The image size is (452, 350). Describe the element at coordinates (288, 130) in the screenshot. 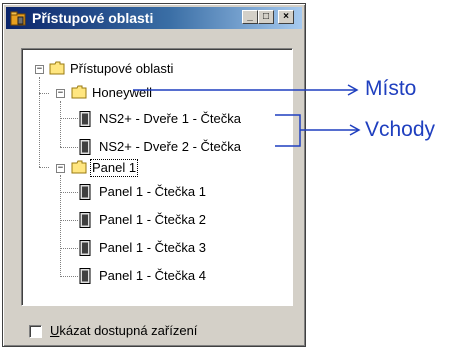

I see `entrances-bracket` at that location.